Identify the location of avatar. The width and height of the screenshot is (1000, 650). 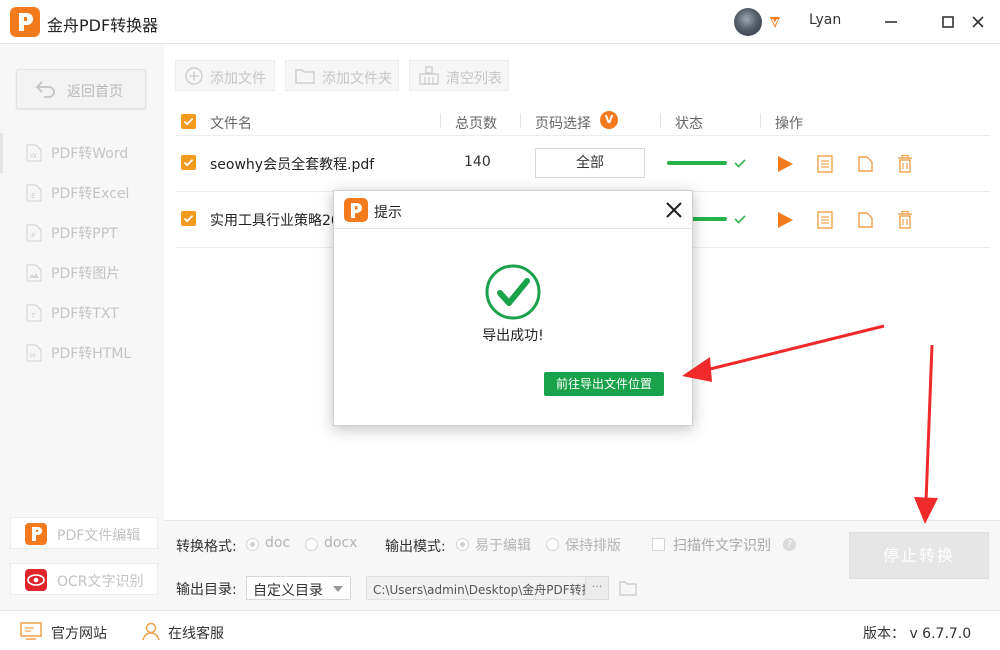
(748, 22).